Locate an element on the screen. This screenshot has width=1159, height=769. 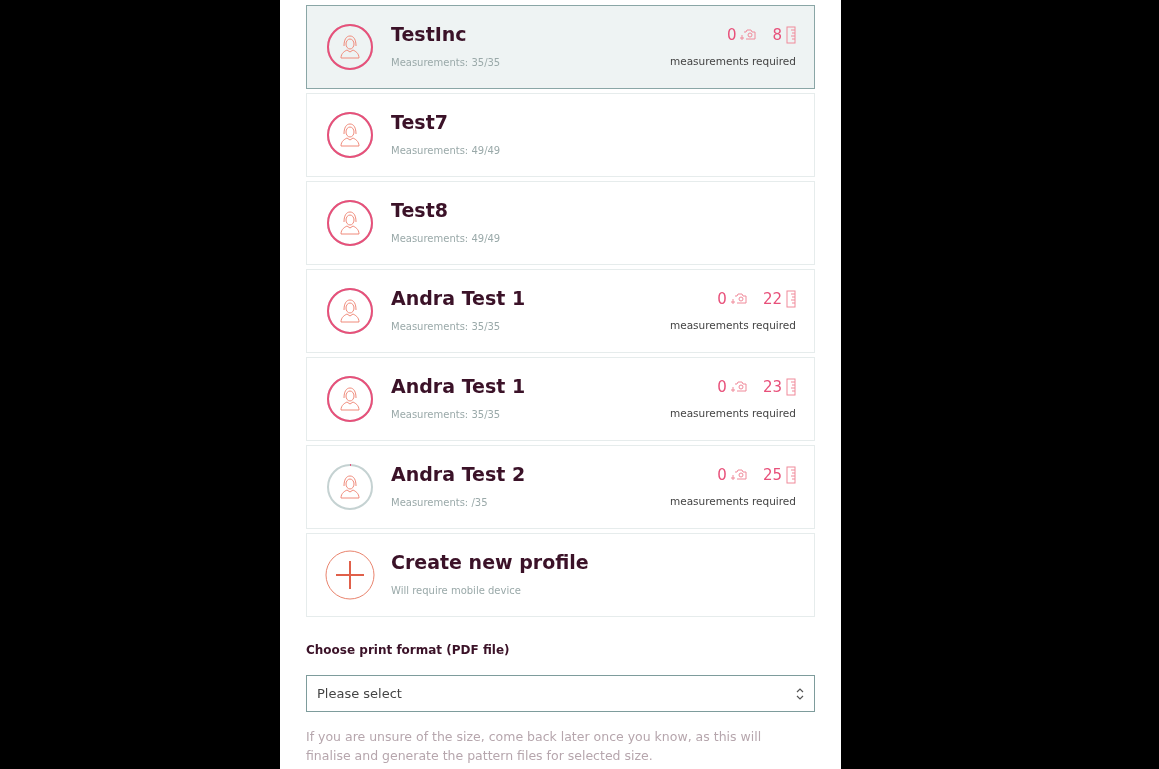
create-title: Create new profile is located at coordinates (490, 562).